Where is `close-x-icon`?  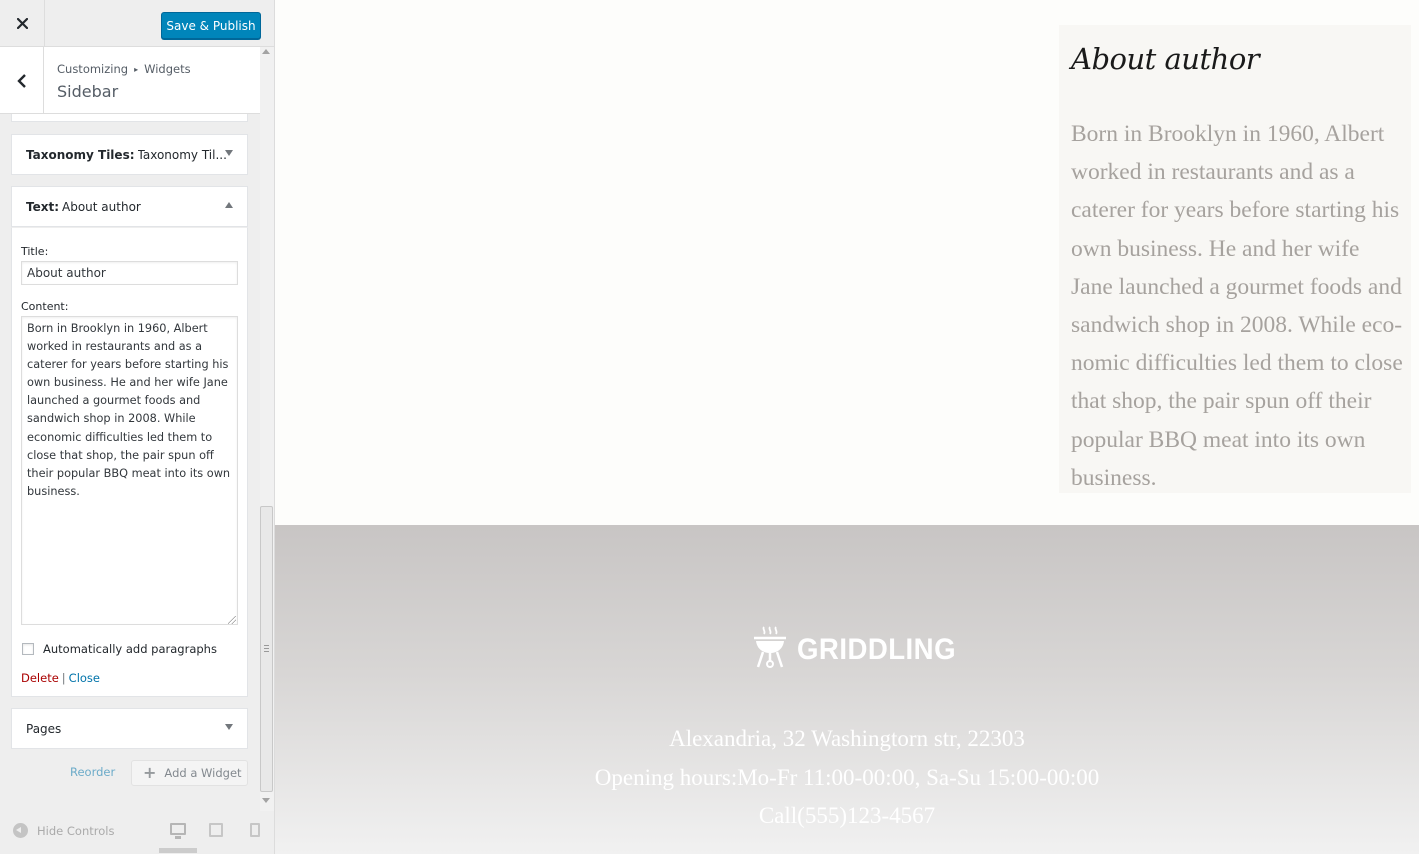 close-x-icon is located at coordinates (22, 23).